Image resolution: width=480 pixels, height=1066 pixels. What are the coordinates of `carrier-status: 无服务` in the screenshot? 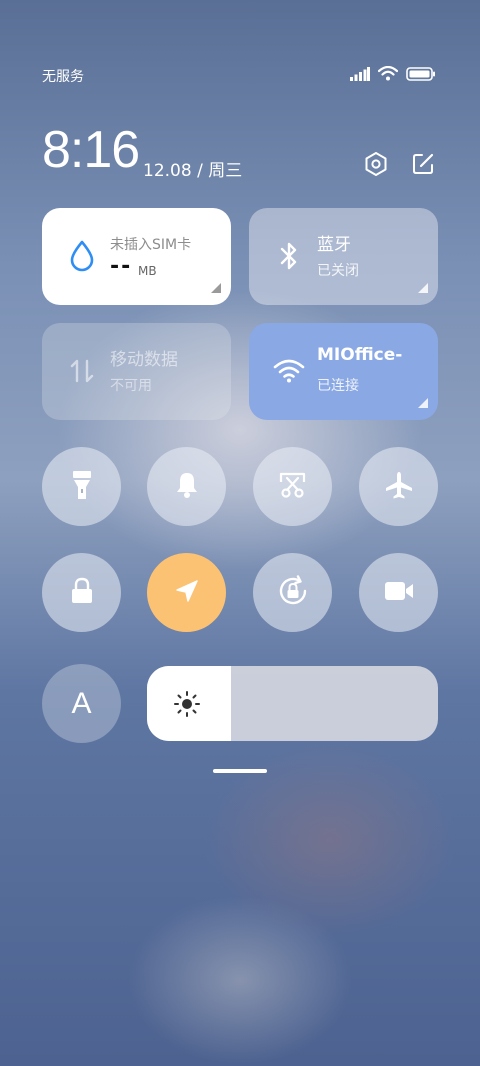 It's located at (63, 77).